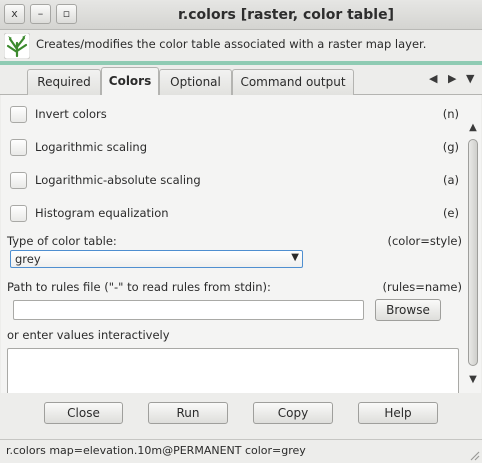  I want to click on tab-required: Required, so click(64, 82).